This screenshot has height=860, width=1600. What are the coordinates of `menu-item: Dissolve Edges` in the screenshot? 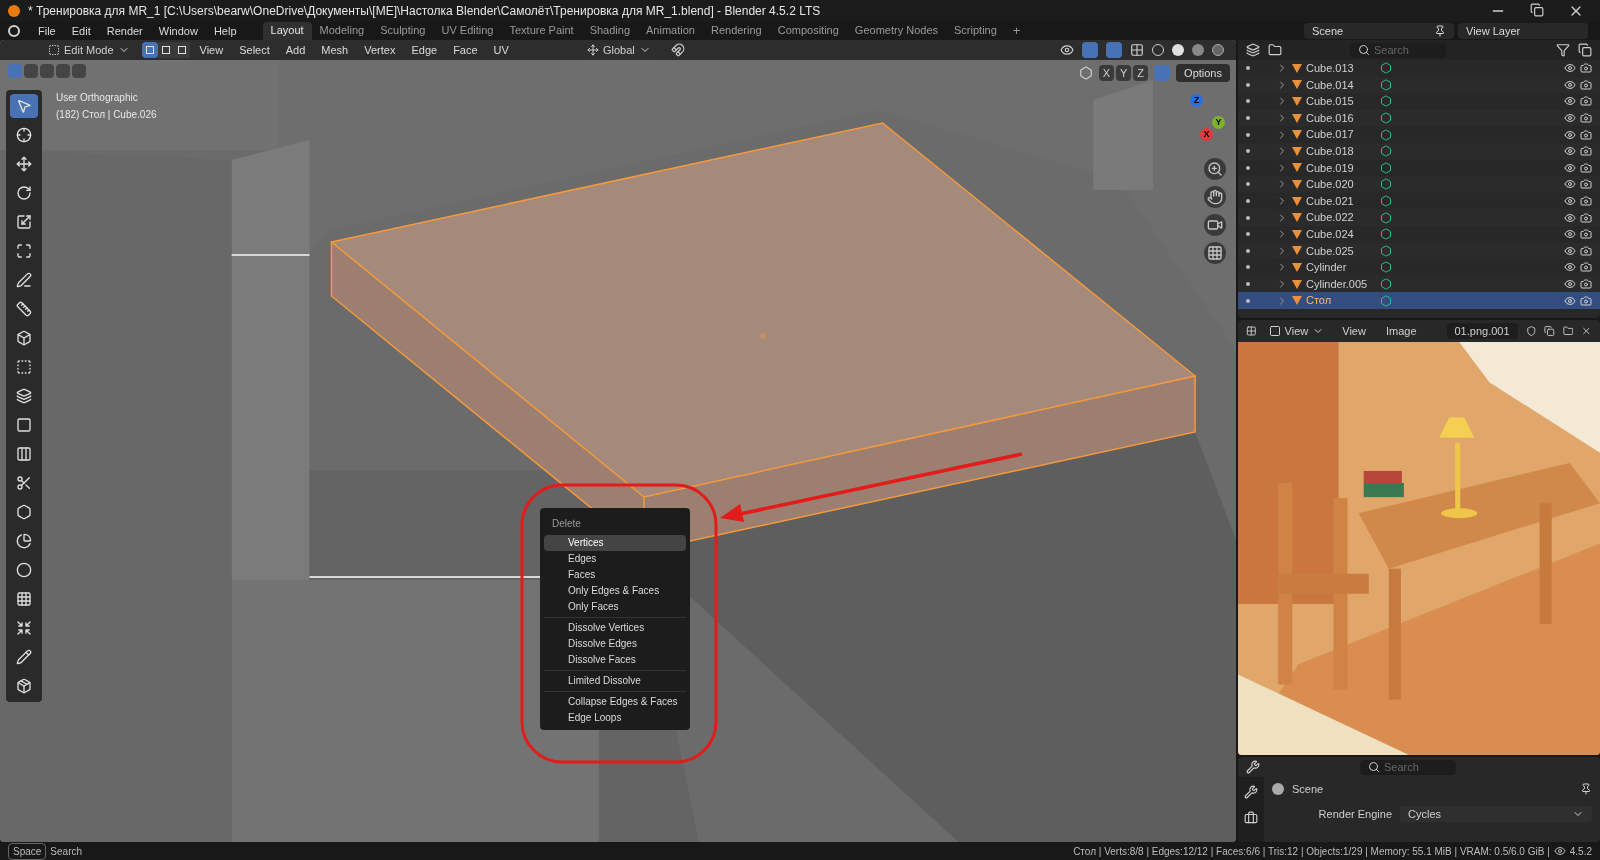 It's located at (615, 644).